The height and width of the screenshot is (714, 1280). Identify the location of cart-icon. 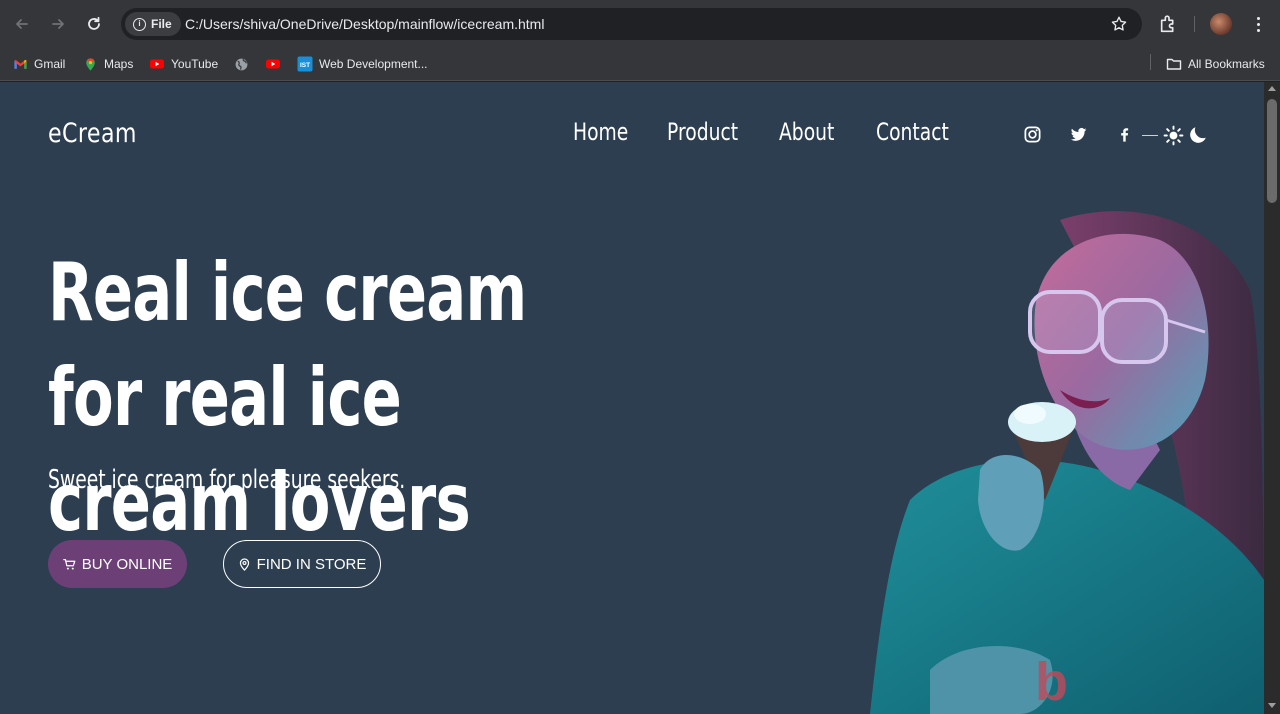
(69, 564).